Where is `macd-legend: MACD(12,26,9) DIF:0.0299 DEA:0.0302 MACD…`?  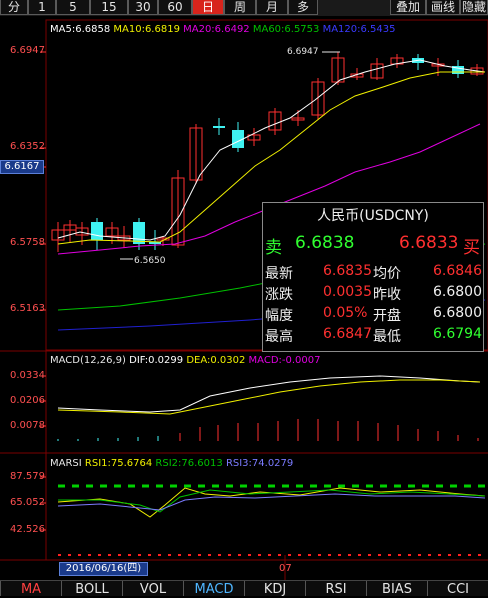
macd-legend: MACD(12,26,9) DIF:0.0299 DEA:0.0302 MACD… is located at coordinates (185, 360).